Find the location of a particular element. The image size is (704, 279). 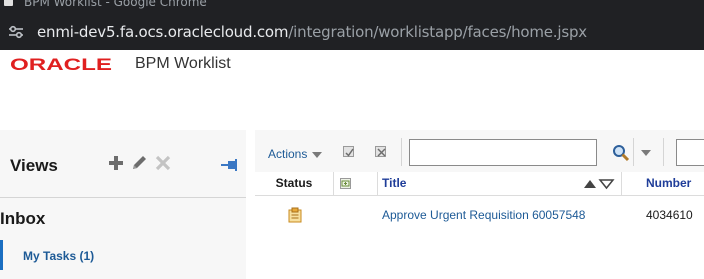

actions-menu: Actions is located at coordinates (295, 154).